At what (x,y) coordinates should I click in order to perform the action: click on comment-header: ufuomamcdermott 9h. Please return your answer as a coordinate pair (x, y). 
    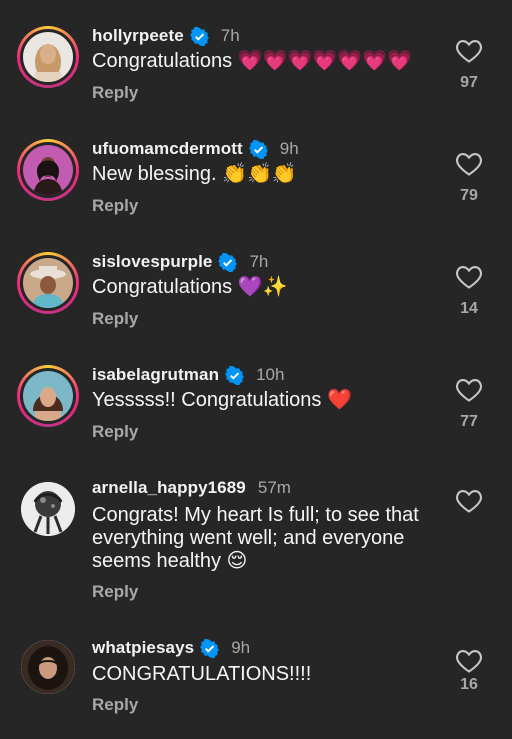
    Looking at the image, I should click on (195, 149).